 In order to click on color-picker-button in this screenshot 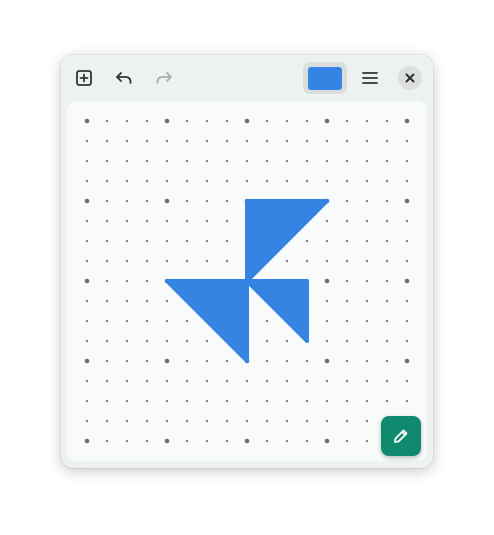, I will do `click(325, 78)`.